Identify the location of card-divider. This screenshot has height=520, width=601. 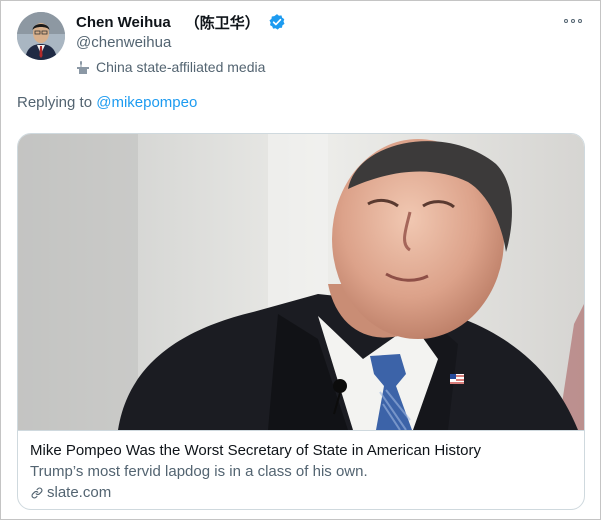
(301, 430).